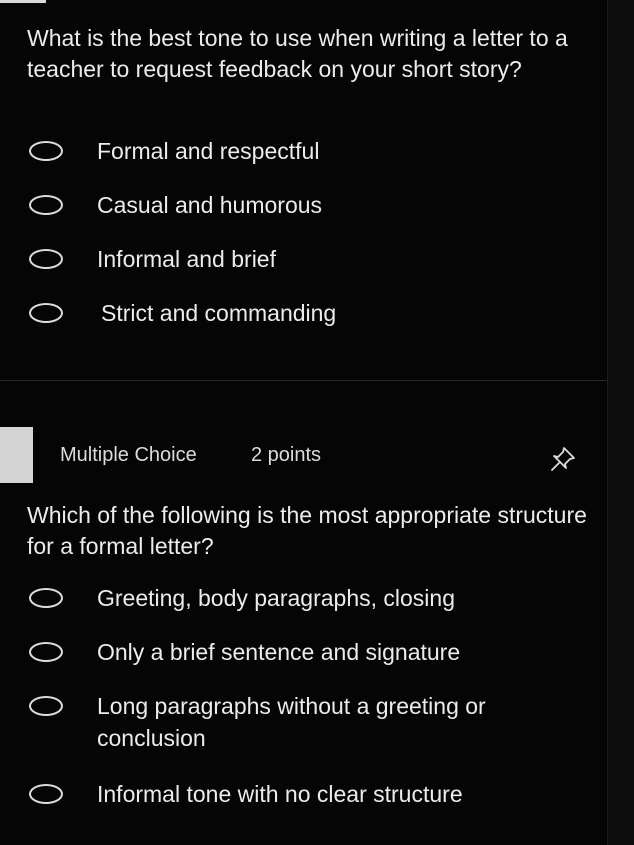 This screenshot has height=845, width=634. I want to click on question-type-label: Multiple Choice, so click(128, 455).